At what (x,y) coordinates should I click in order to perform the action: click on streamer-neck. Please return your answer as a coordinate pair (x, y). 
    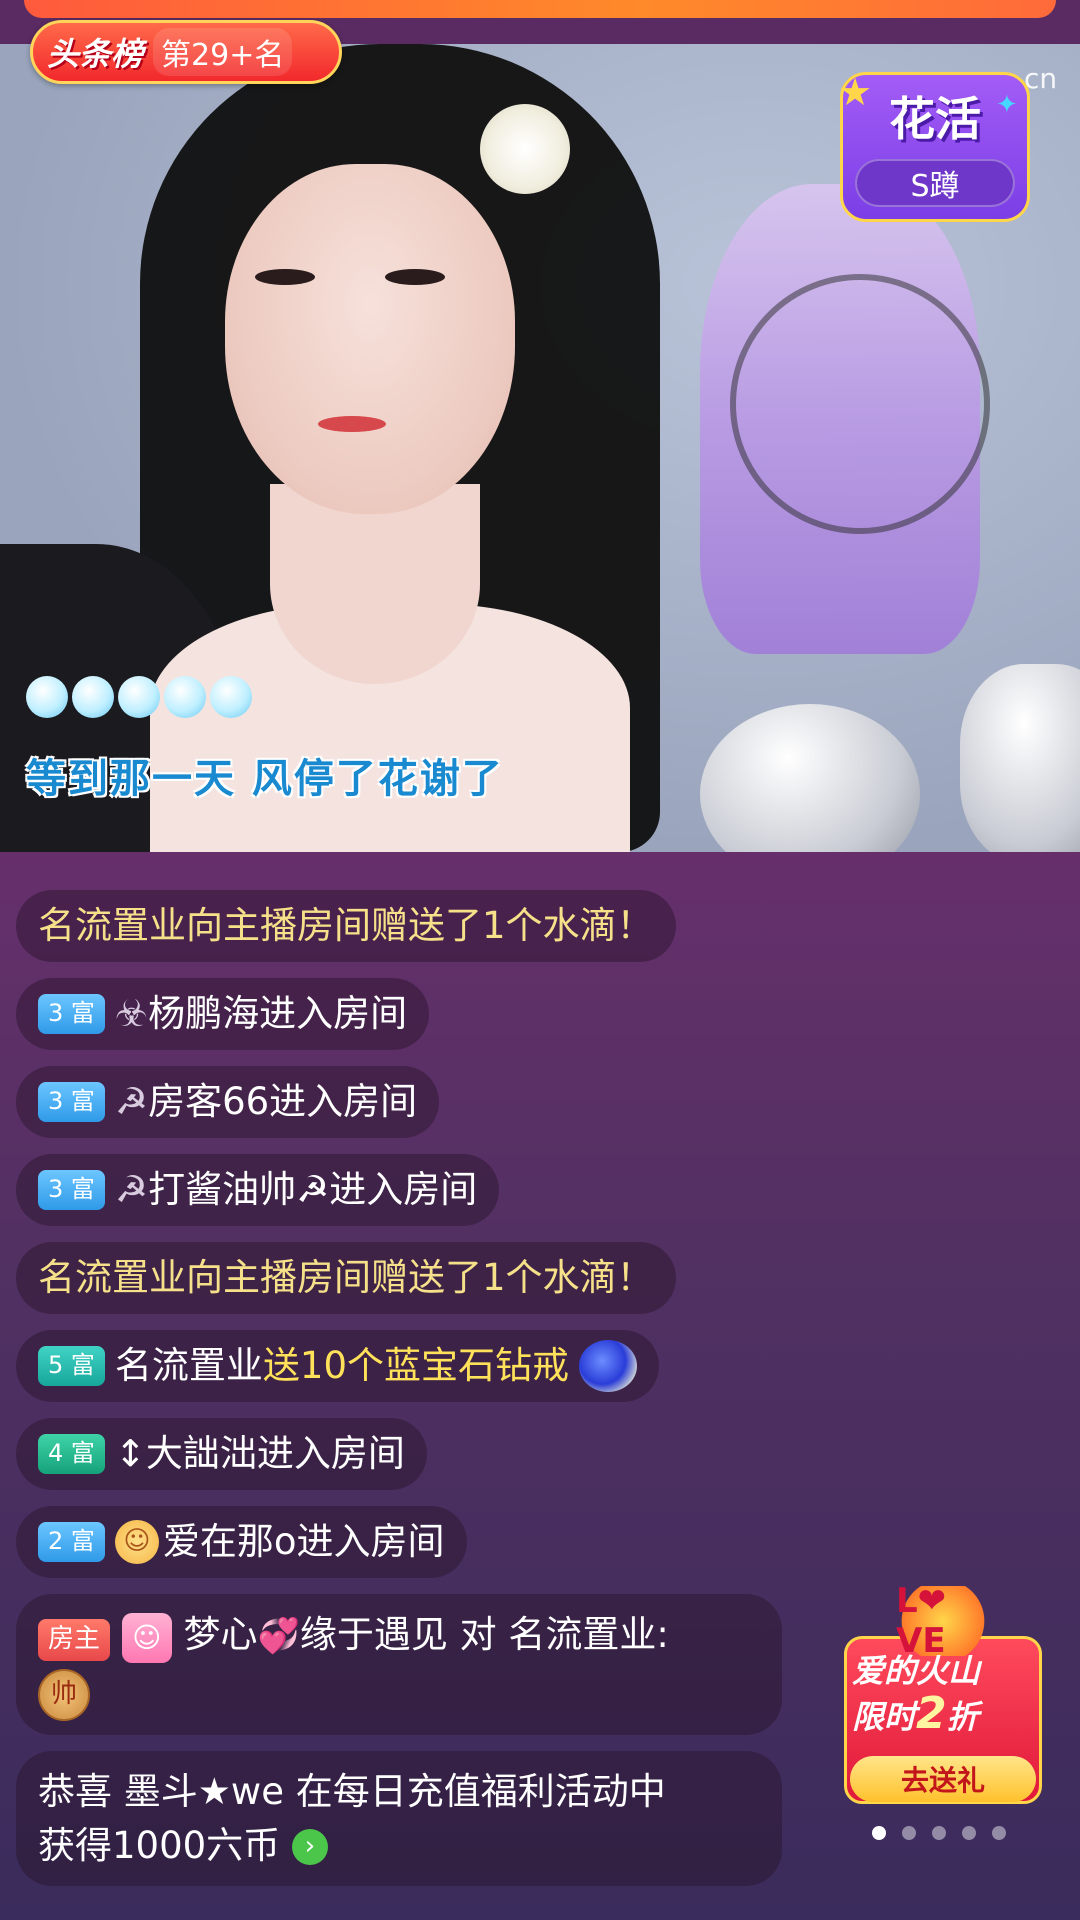
    Looking at the image, I should click on (375, 584).